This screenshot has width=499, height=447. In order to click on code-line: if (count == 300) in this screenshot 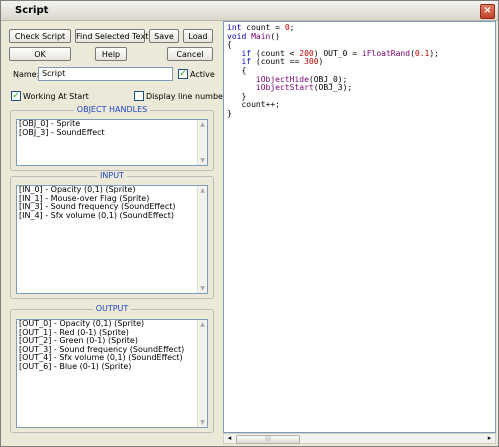, I will do `click(333, 62)`.